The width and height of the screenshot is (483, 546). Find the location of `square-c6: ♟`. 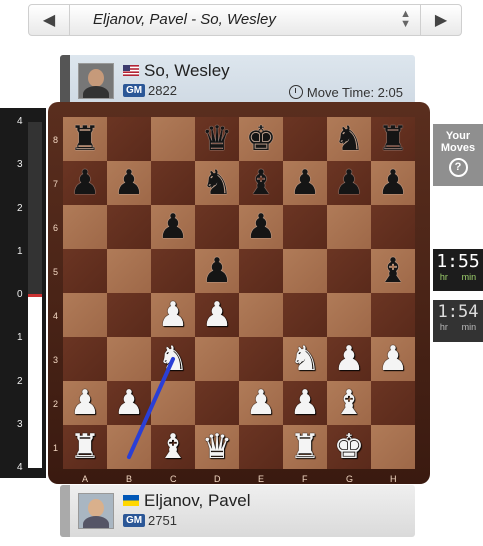

square-c6: ♟ is located at coordinates (173, 227).